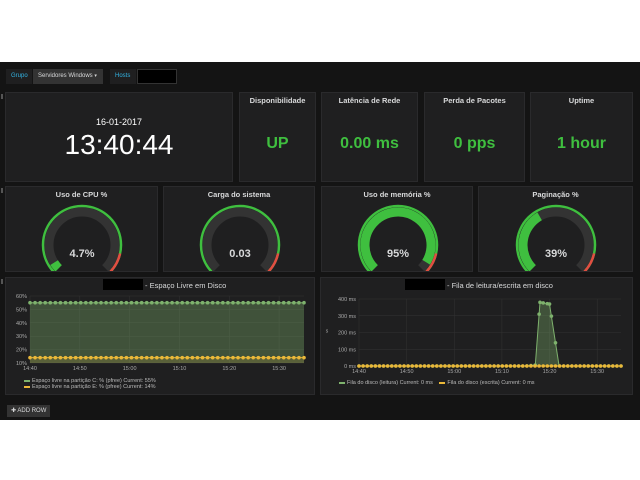 The width and height of the screenshot is (640, 480). What do you see at coordinates (597, 372) in the screenshot?
I see `x-tick-label: 15:30` at bounding box center [597, 372].